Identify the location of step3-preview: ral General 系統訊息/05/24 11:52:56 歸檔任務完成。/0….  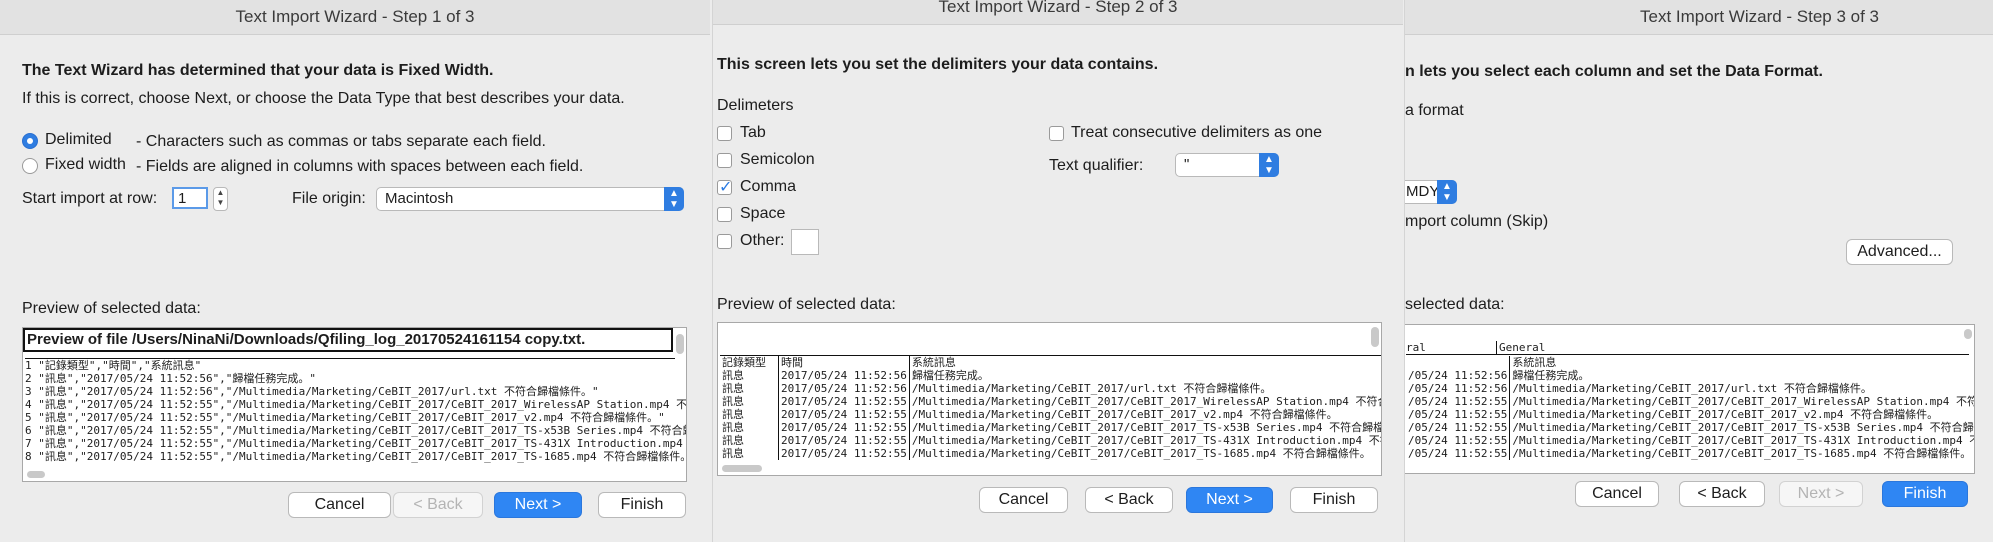
(1690, 399).